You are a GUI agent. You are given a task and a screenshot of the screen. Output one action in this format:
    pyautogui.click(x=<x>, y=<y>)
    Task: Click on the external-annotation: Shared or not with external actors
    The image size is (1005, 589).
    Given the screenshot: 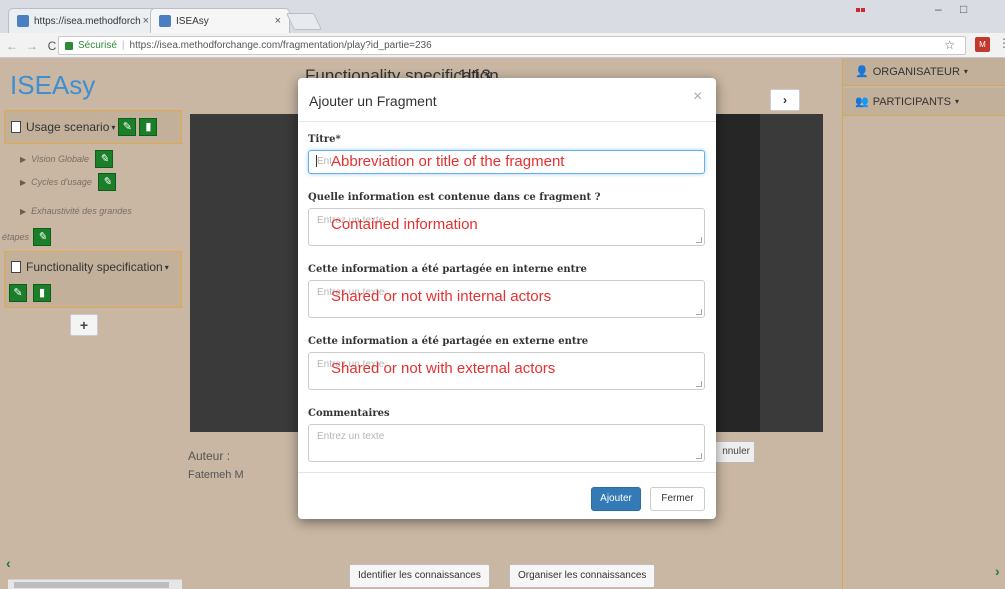 What is the action you would take?
    pyautogui.click(x=443, y=368)
    